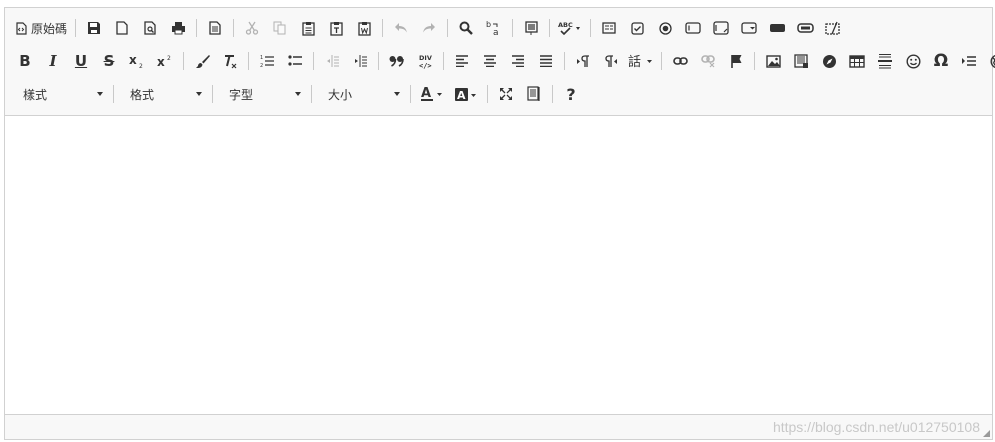 The image size is (995, 442). I want to click on about-button: ?, so click(571, 94).